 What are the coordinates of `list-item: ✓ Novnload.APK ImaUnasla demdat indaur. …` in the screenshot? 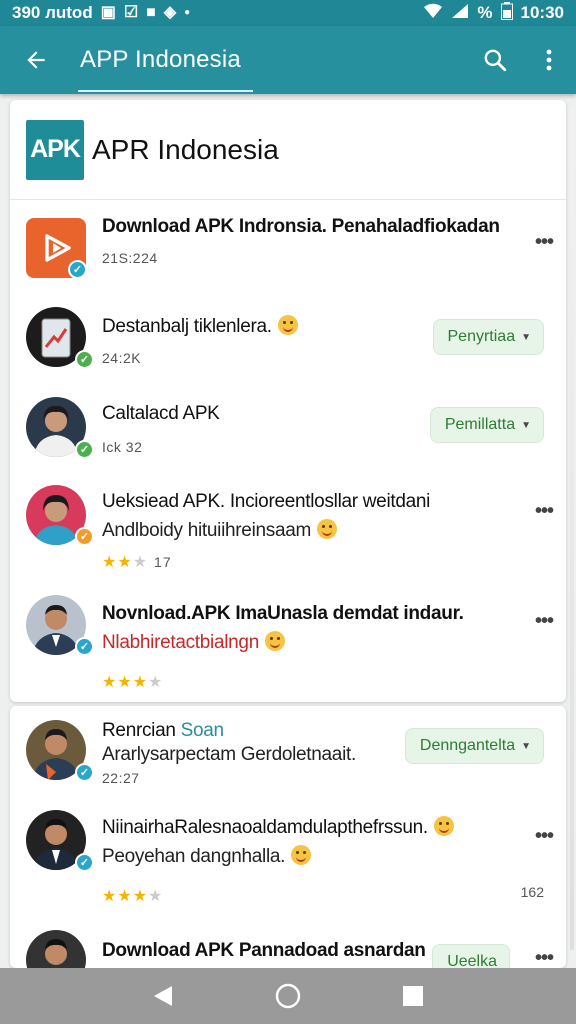 It's located at (288, 647).